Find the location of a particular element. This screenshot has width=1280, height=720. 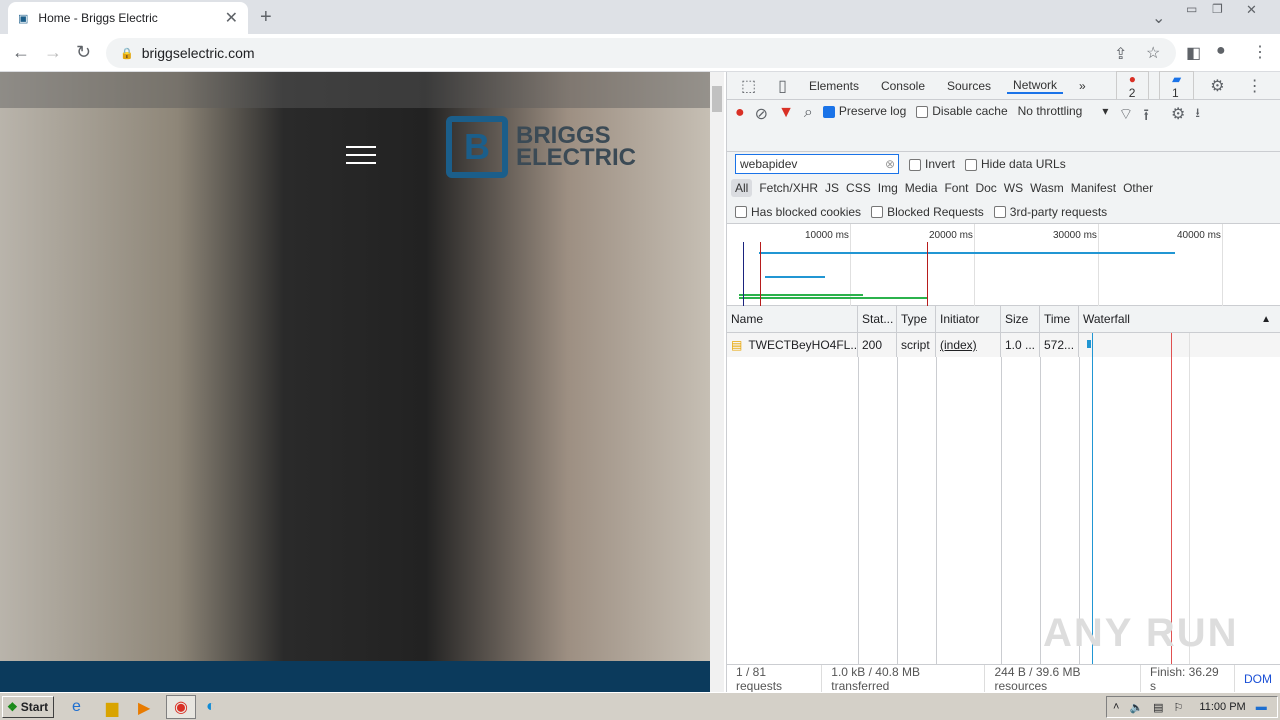

waterfall-bar is located at coordinates (1089, 344).